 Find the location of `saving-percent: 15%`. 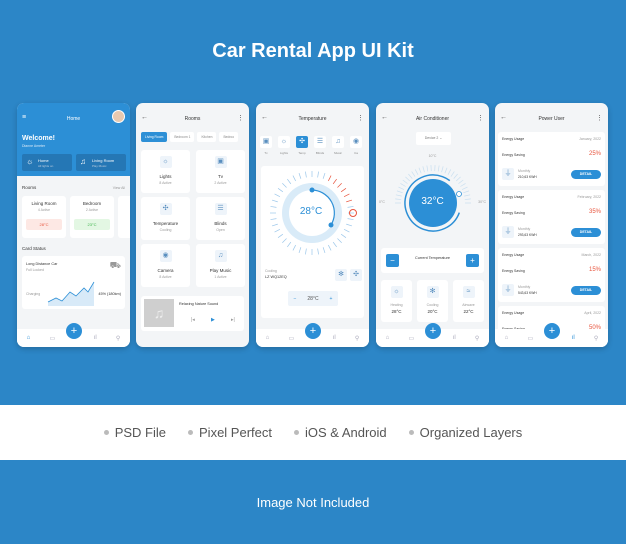

saving-percent: 15% is located at coordinates (594, 270).